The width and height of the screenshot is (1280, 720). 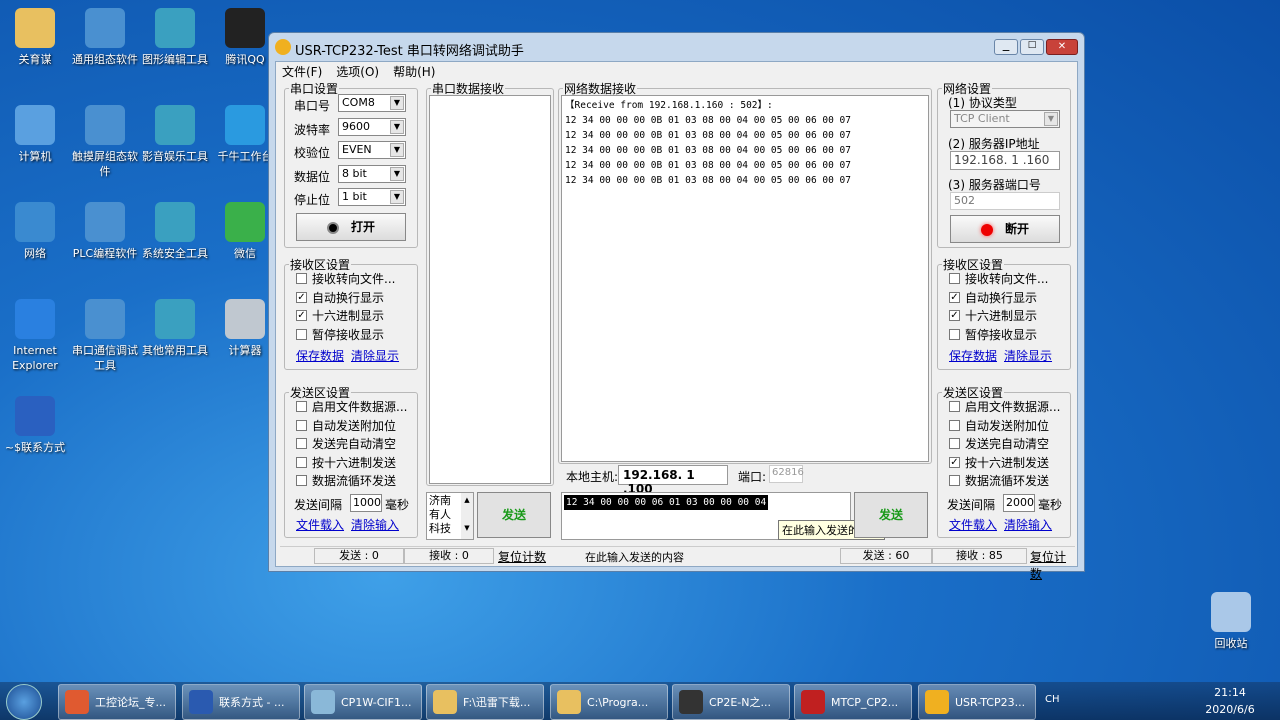 What do you see at coordinates (1019, 502) in the screenshot?
I see `interval-input: 2000` at bounding box center [1019, 502].